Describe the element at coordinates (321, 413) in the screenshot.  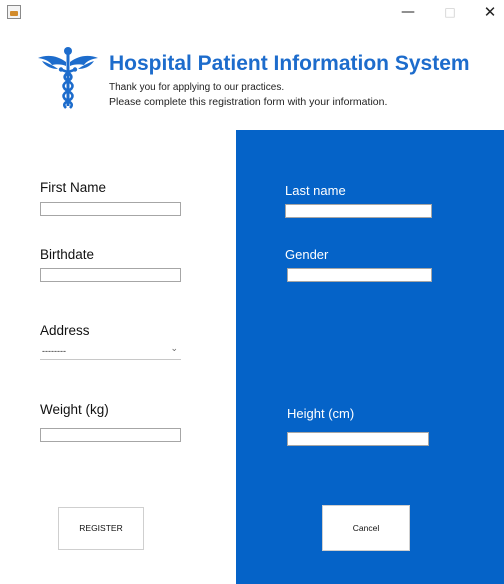
I see `height-label: Height (cm)` at that location.